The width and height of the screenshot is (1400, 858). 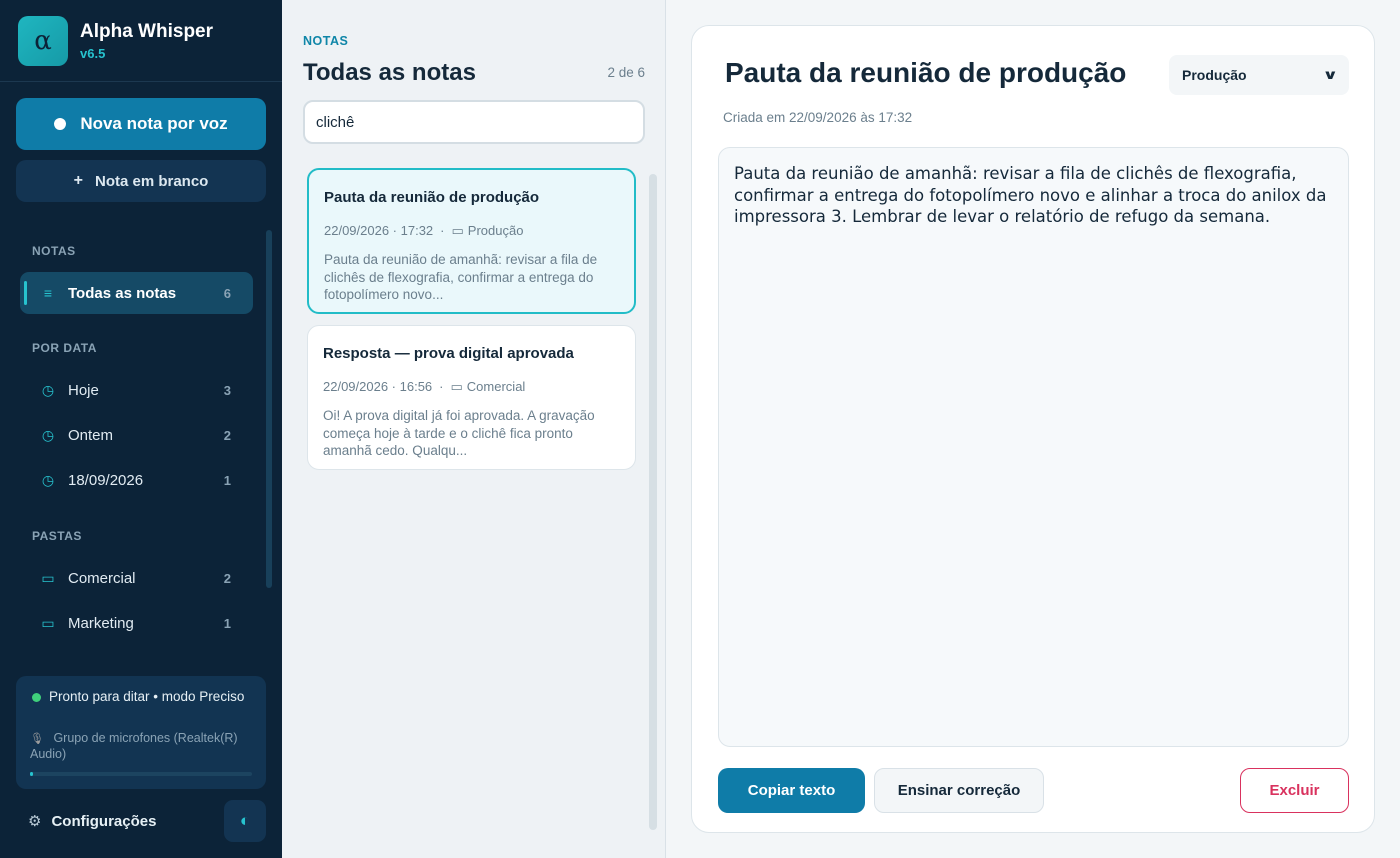 I want to click on settings-label: Configurações, so click(x=104, y=821).